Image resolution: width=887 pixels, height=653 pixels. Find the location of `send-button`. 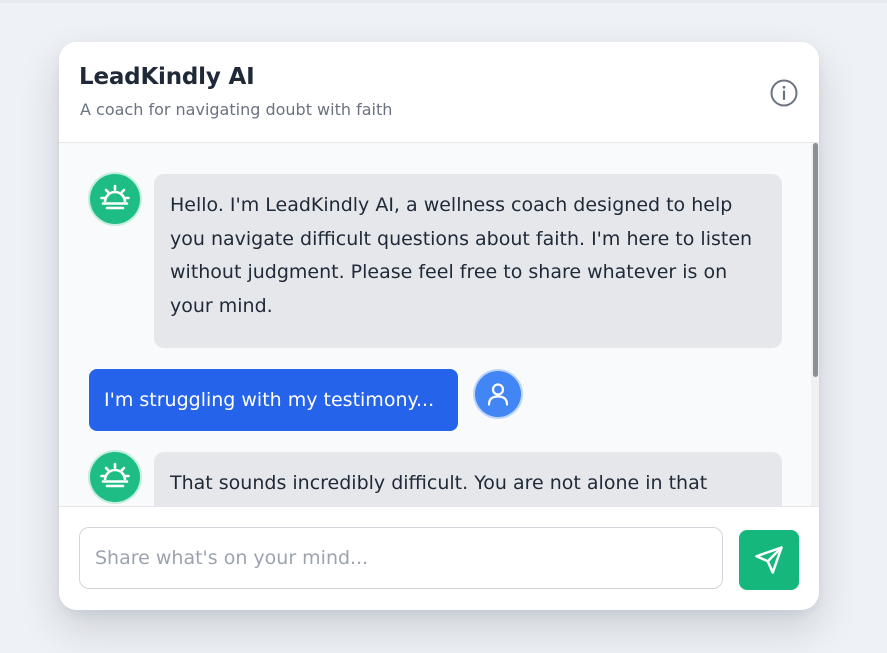

send-button is located at coordinates (769, 560).